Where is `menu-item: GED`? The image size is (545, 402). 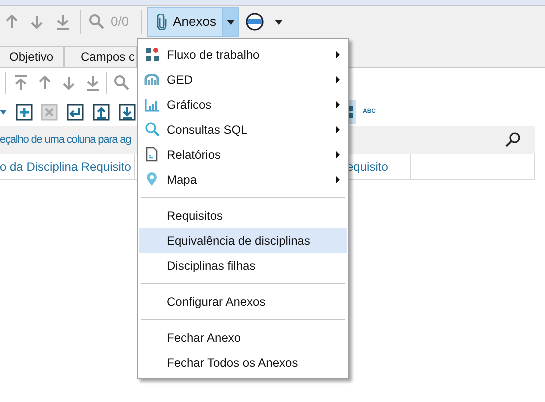
menu-item: GED is located at coordinates (243, 79).